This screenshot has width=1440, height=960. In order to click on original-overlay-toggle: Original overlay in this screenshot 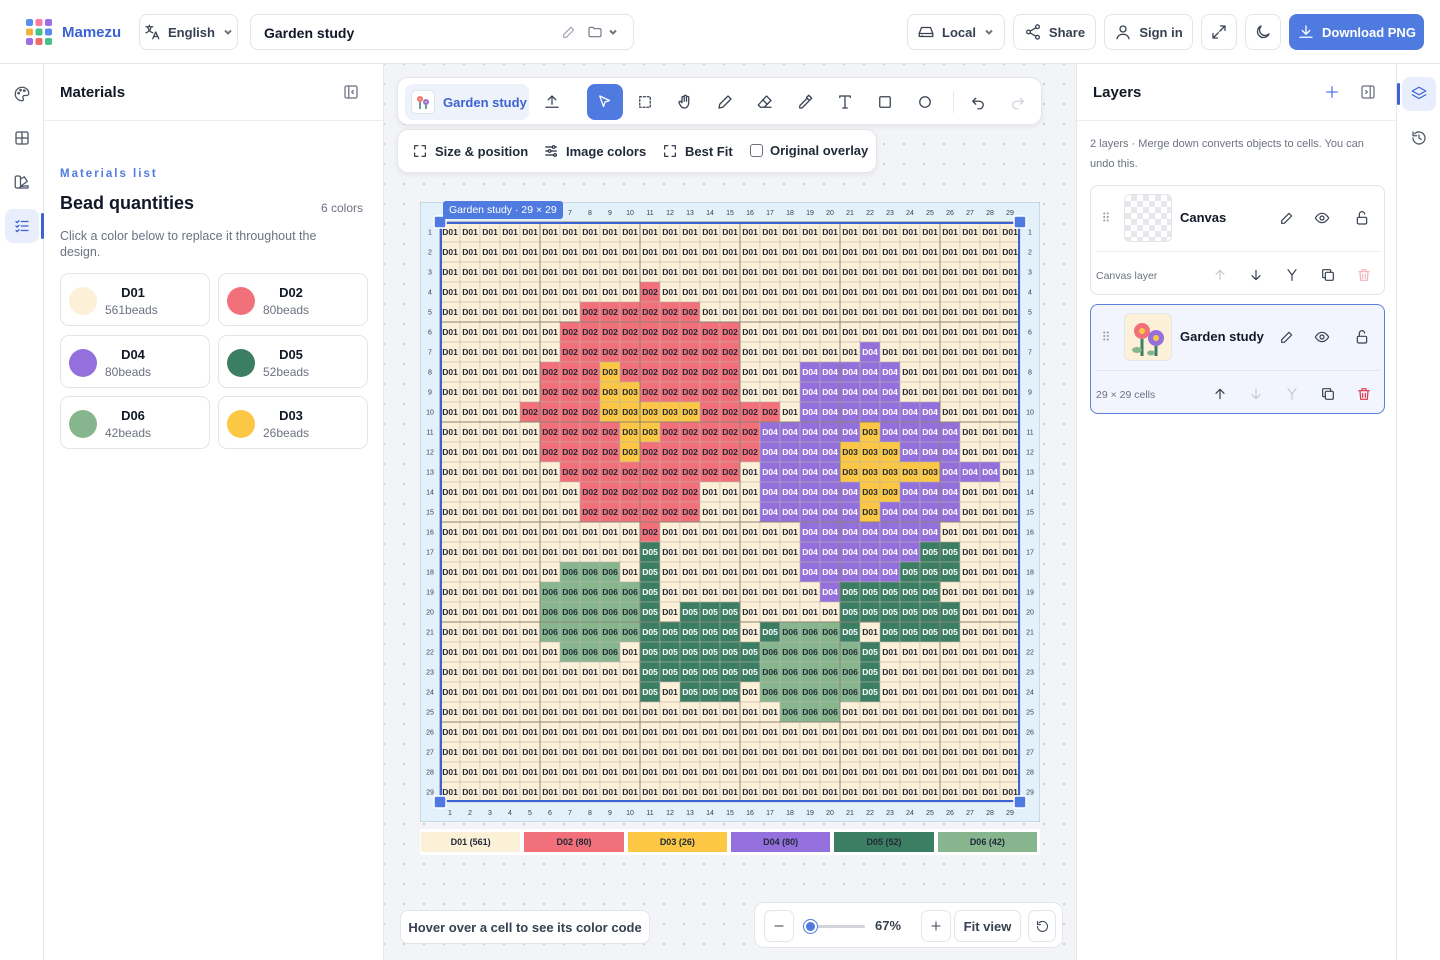, I will do `click(809, 150)`.